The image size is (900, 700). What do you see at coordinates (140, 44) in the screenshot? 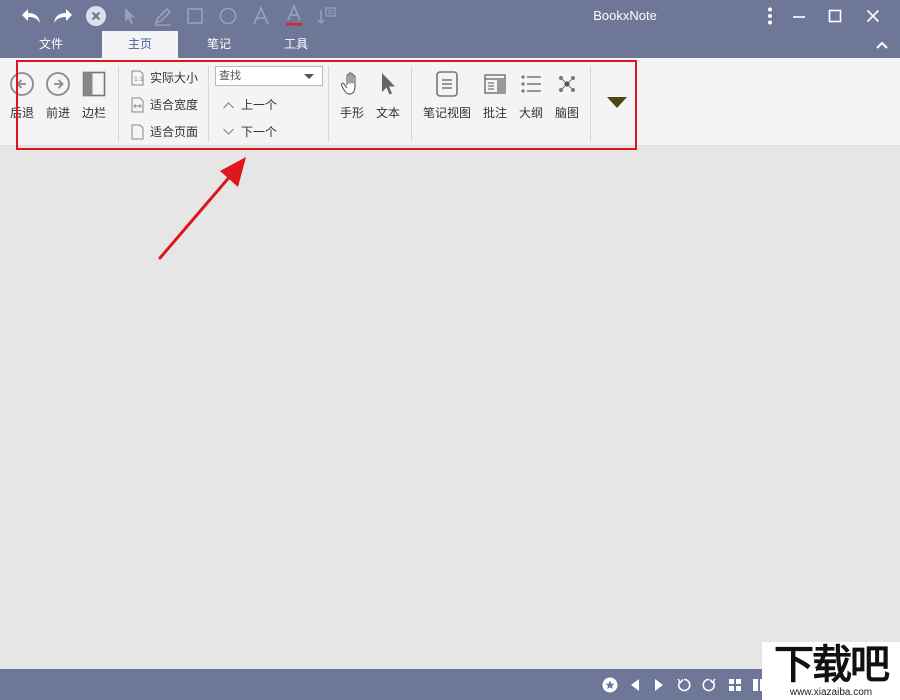
I see `tab-home: 主页` at bounding box center [140, 44].